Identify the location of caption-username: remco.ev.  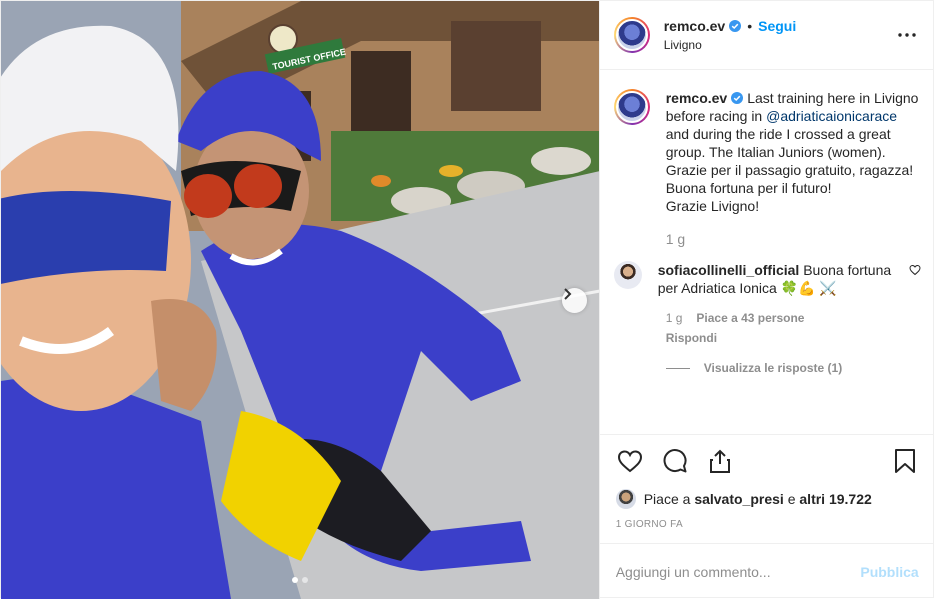
(696, 98).